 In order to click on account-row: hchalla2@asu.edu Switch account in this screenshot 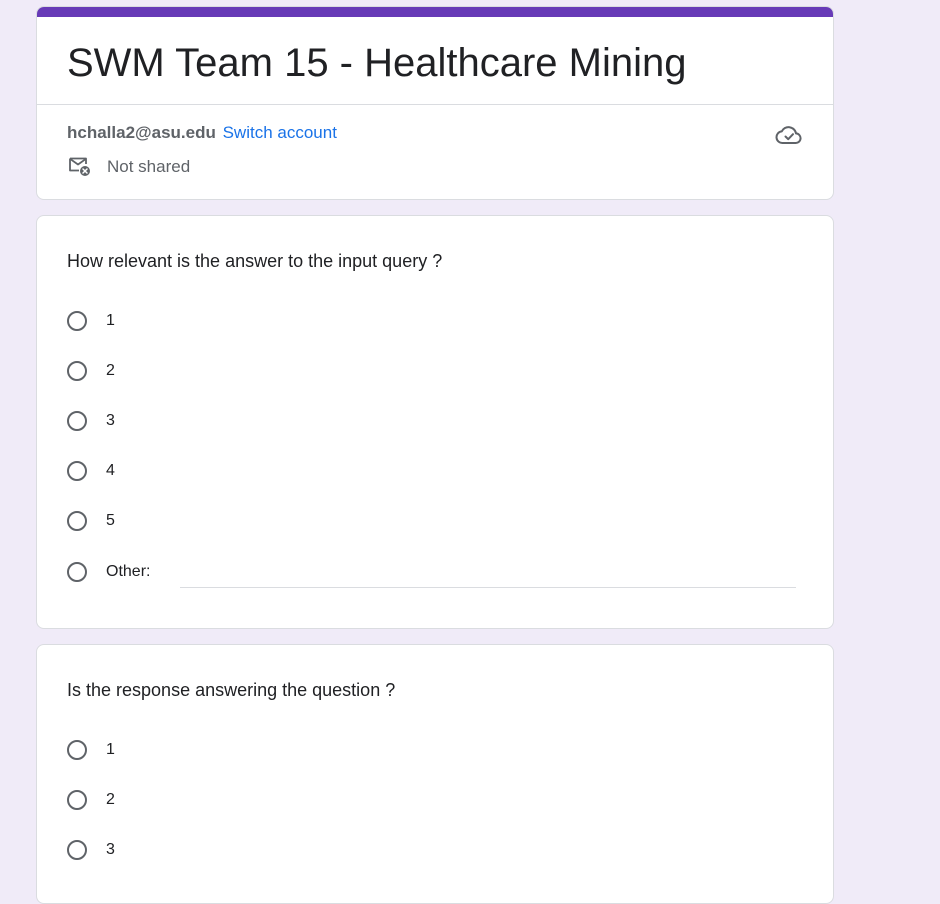, I will do `click(202, 133)`.